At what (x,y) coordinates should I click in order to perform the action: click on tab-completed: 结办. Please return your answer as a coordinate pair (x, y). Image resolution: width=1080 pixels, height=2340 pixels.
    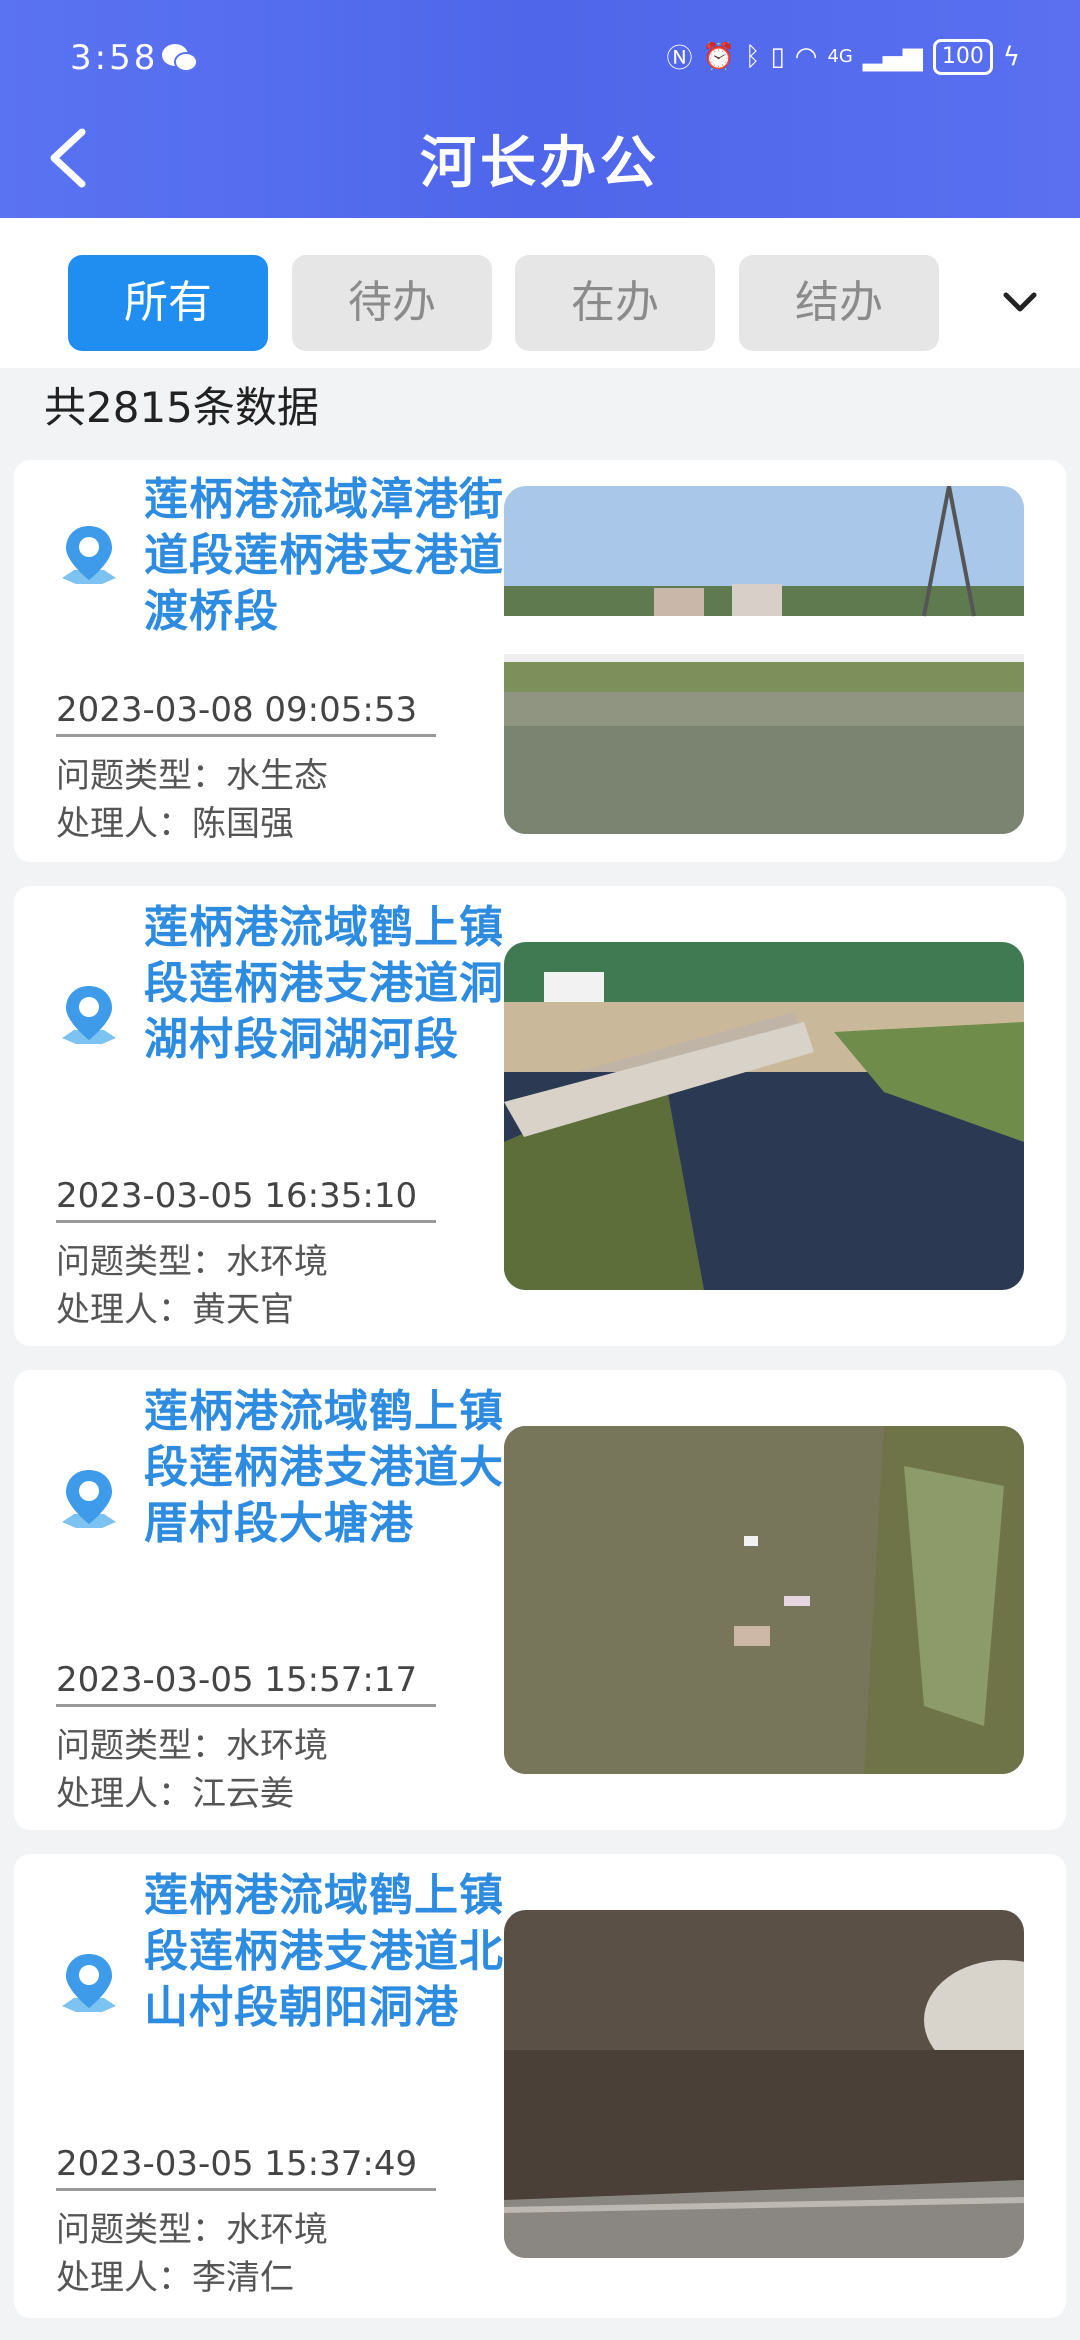
    Looking at the image, I should click on (839, 303).